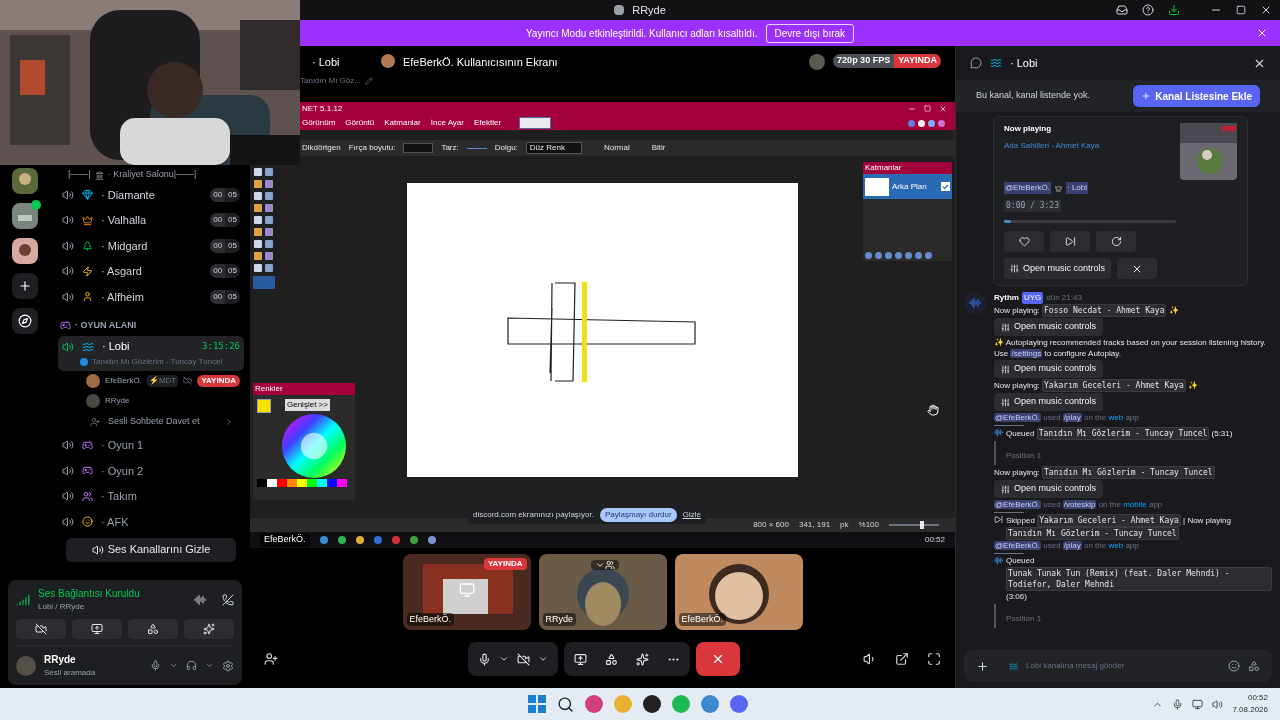  Describe the element at coordinates (302, 483) in the screenshot. I see `palette-strip` at that location.